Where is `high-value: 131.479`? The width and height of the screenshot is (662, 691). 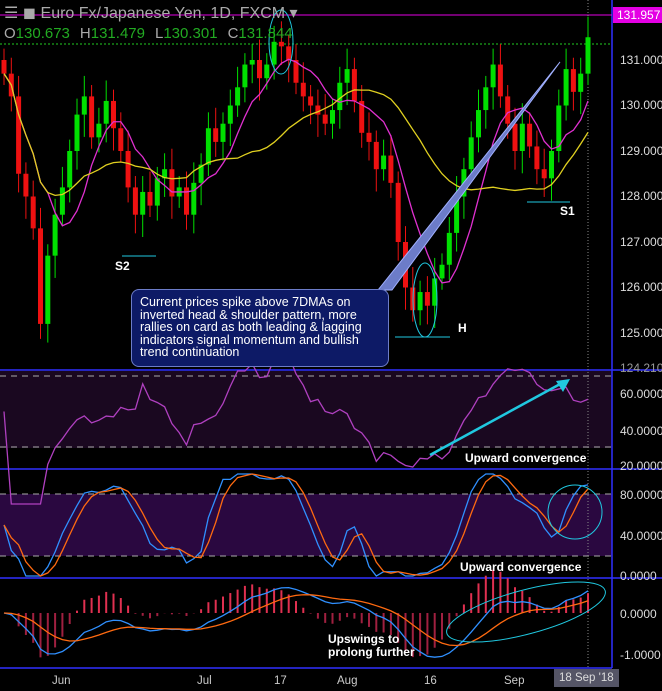 high-value: 131.479 is located at coordinates (117, 33).